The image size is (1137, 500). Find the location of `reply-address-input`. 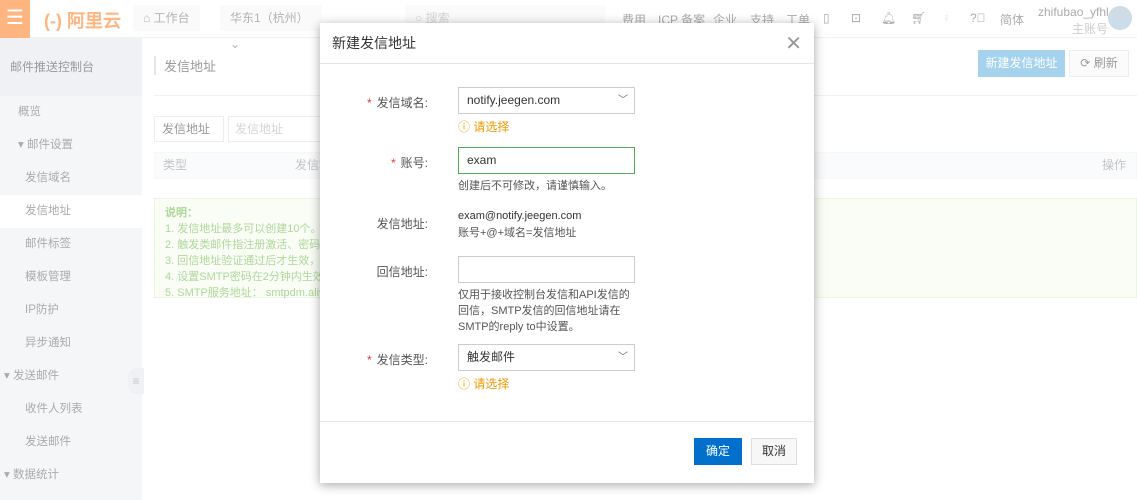

reply-address-input is located at coordinates (546, 269).